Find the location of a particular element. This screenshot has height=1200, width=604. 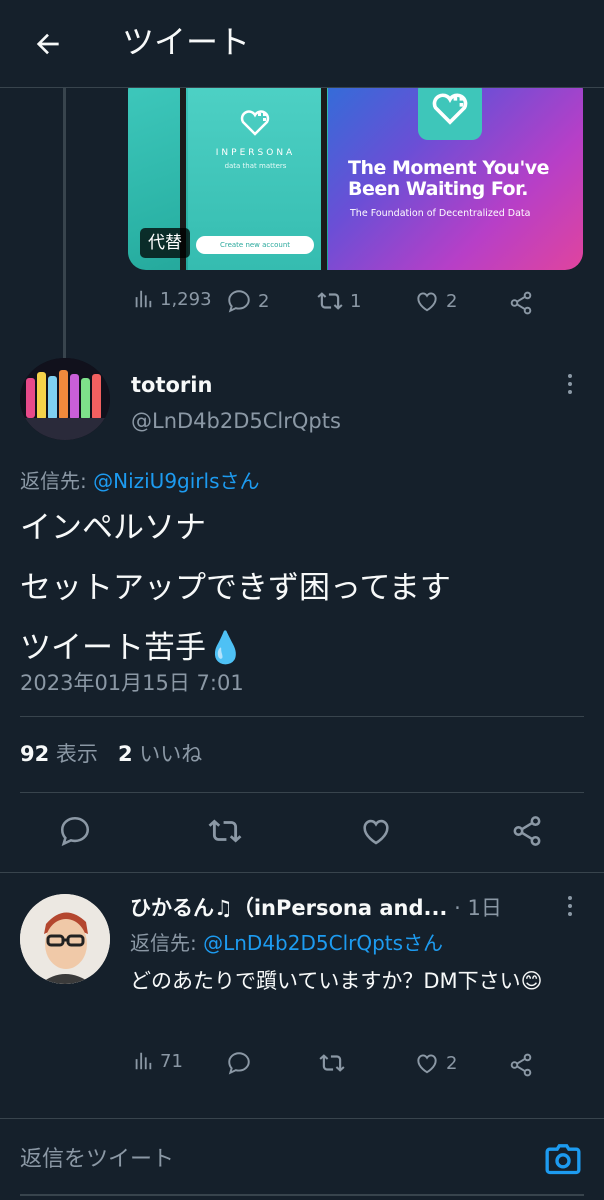

reply-context: 返信先: @NiziU9girlsさん is located at coordinates (140, 481).